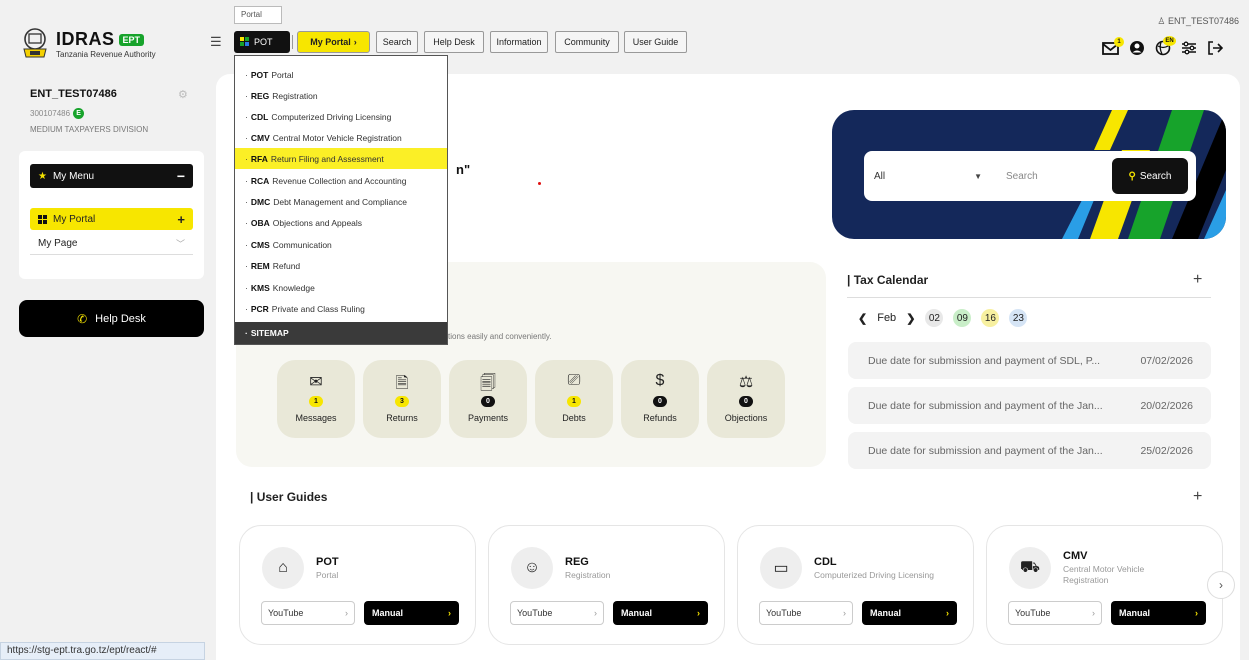 This screenshot has width=1249, height=660. What do you see at coordinates (1198, 21) in the screenshot?
I see `account-name: ♙ ENT_TEST07486` at bounding box center [1198, 21].